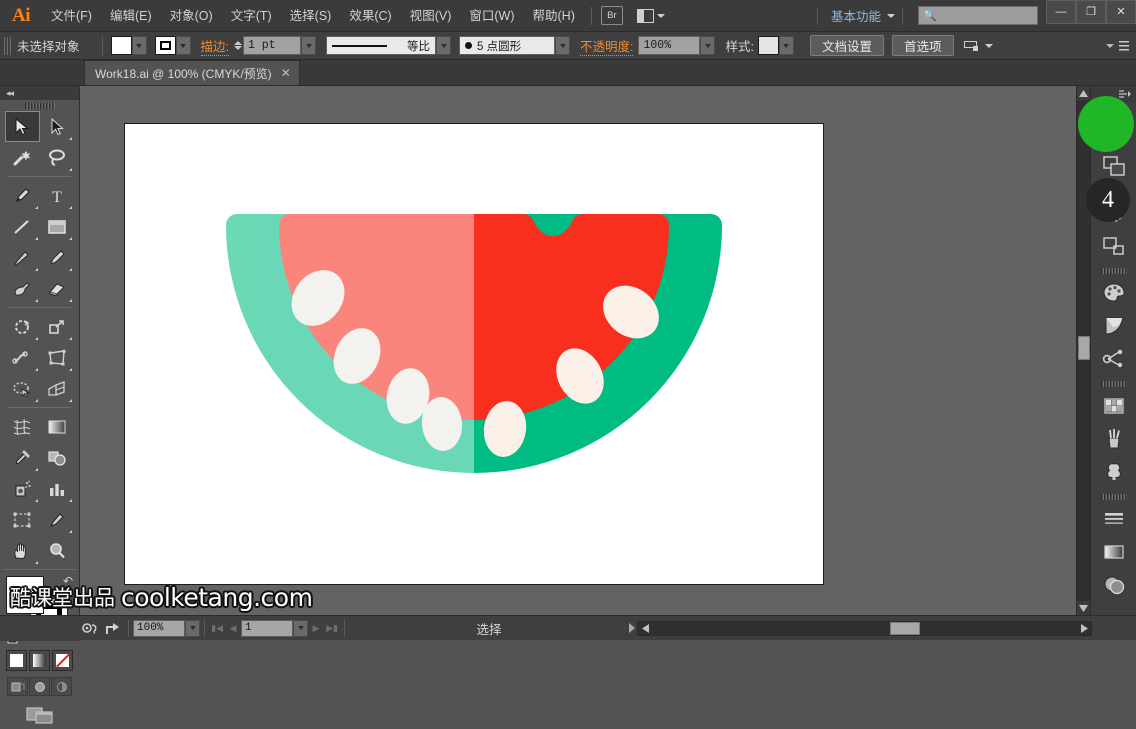  I want to click on screen-mode-button, so click(40, 716).